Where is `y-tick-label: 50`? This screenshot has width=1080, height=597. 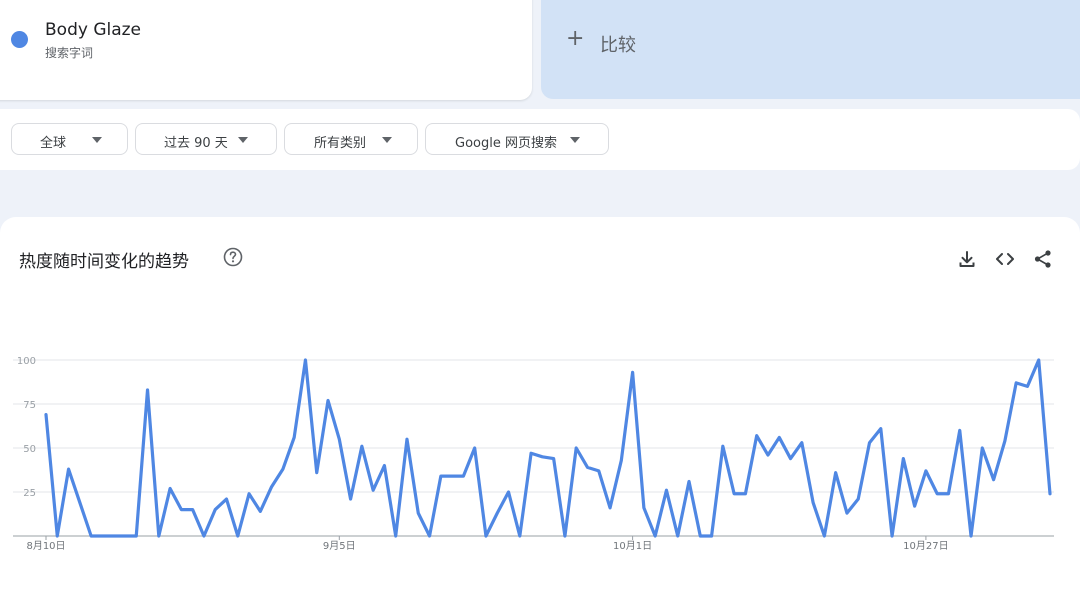 y-tick-label: 50 is located at coordinates (29, 449).